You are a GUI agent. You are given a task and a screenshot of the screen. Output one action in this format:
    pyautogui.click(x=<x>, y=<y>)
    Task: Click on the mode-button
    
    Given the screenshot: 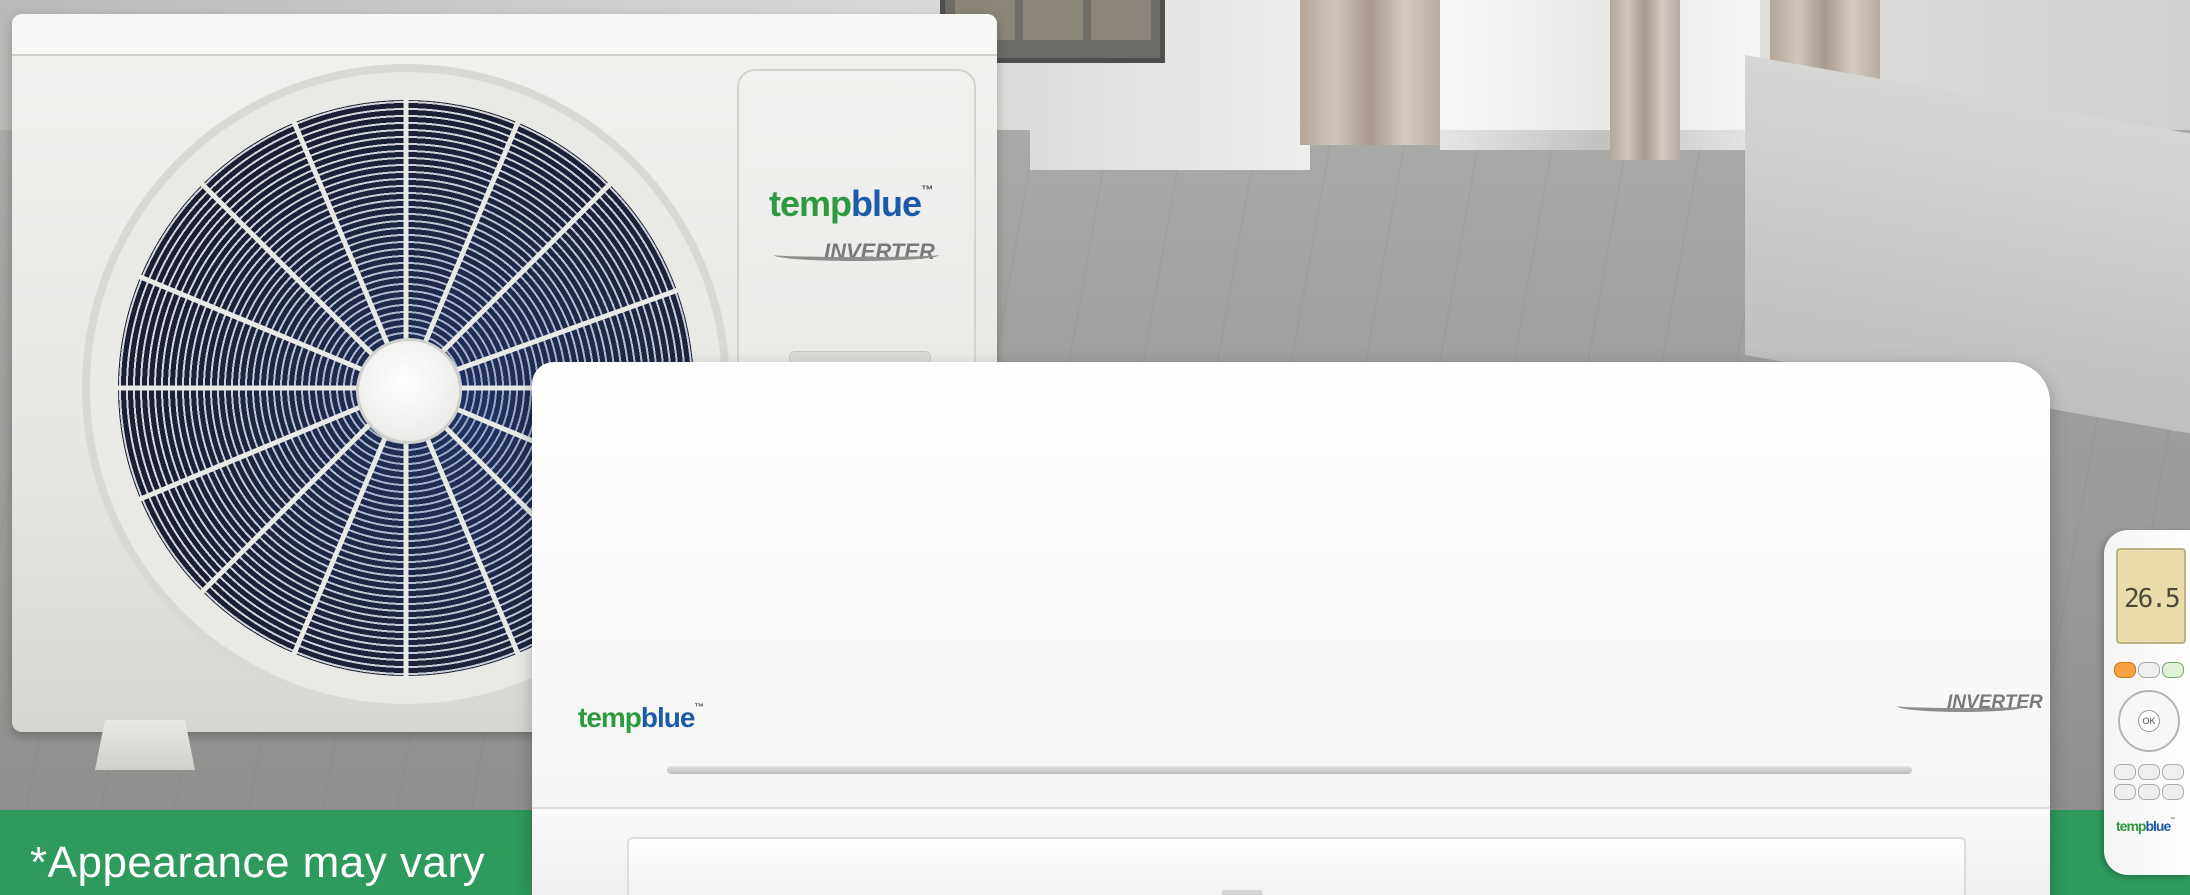 What is the action you would take?
    pyautogui.click(x=2149, y=670)
    